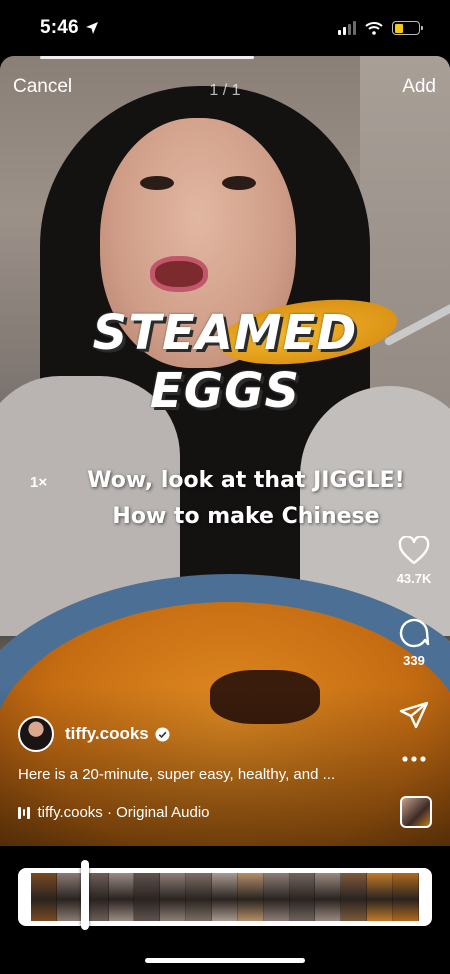 This screenshot has width=450, height=974. What do you see at coordinates (59, 27) in the screenshot?
I see `status-time: 5:46` at bounding box center [59, 27].